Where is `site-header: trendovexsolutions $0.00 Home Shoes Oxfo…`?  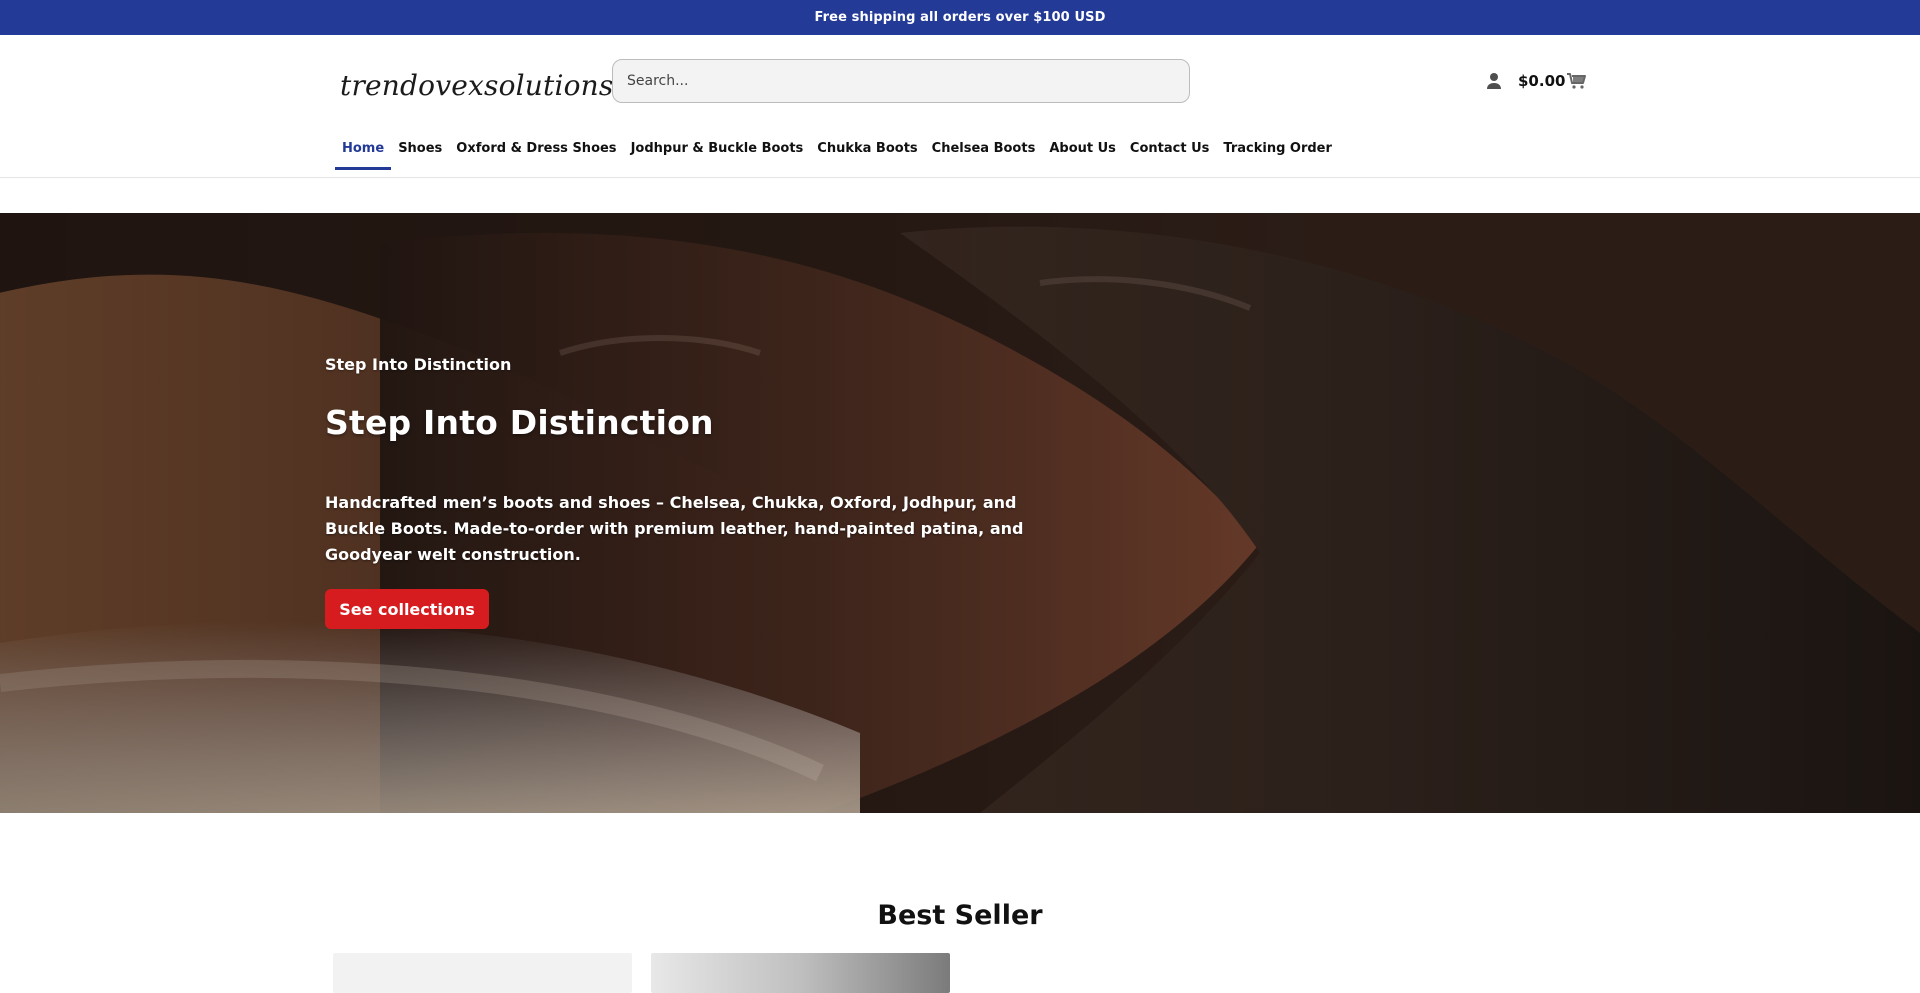 site-header: trendovexsolutions $0.00 Home Shoes Oxfo… is located at coordinates (960, 106).